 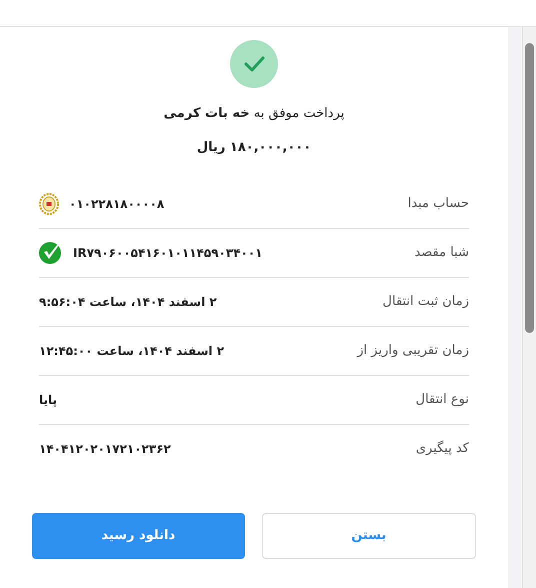 I want to click on detail-value: IR۷۹۰۶۰۰۵۴۱۶۰۱۰۱۱۴۵۹۰۳۴۰۰۱, so click(x=167, y=253).